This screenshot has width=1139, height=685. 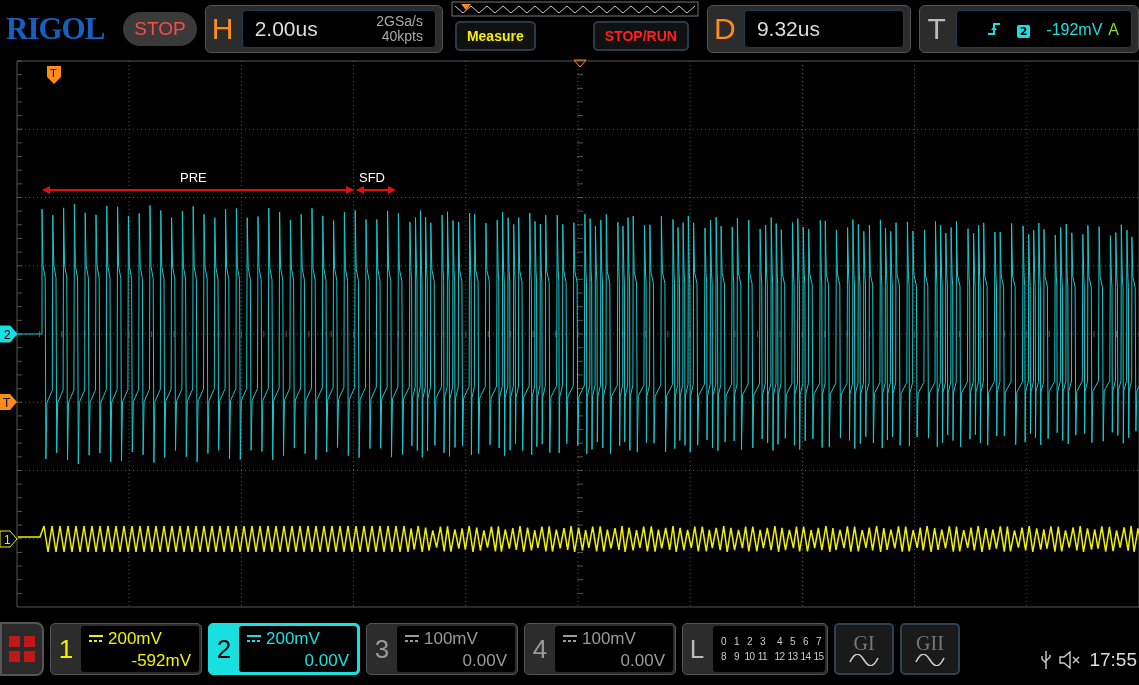 What do you see at coordinates (749, 656) in the screenshot?
I see `logic-channel-number: 10` at bounding box center [749, 656].